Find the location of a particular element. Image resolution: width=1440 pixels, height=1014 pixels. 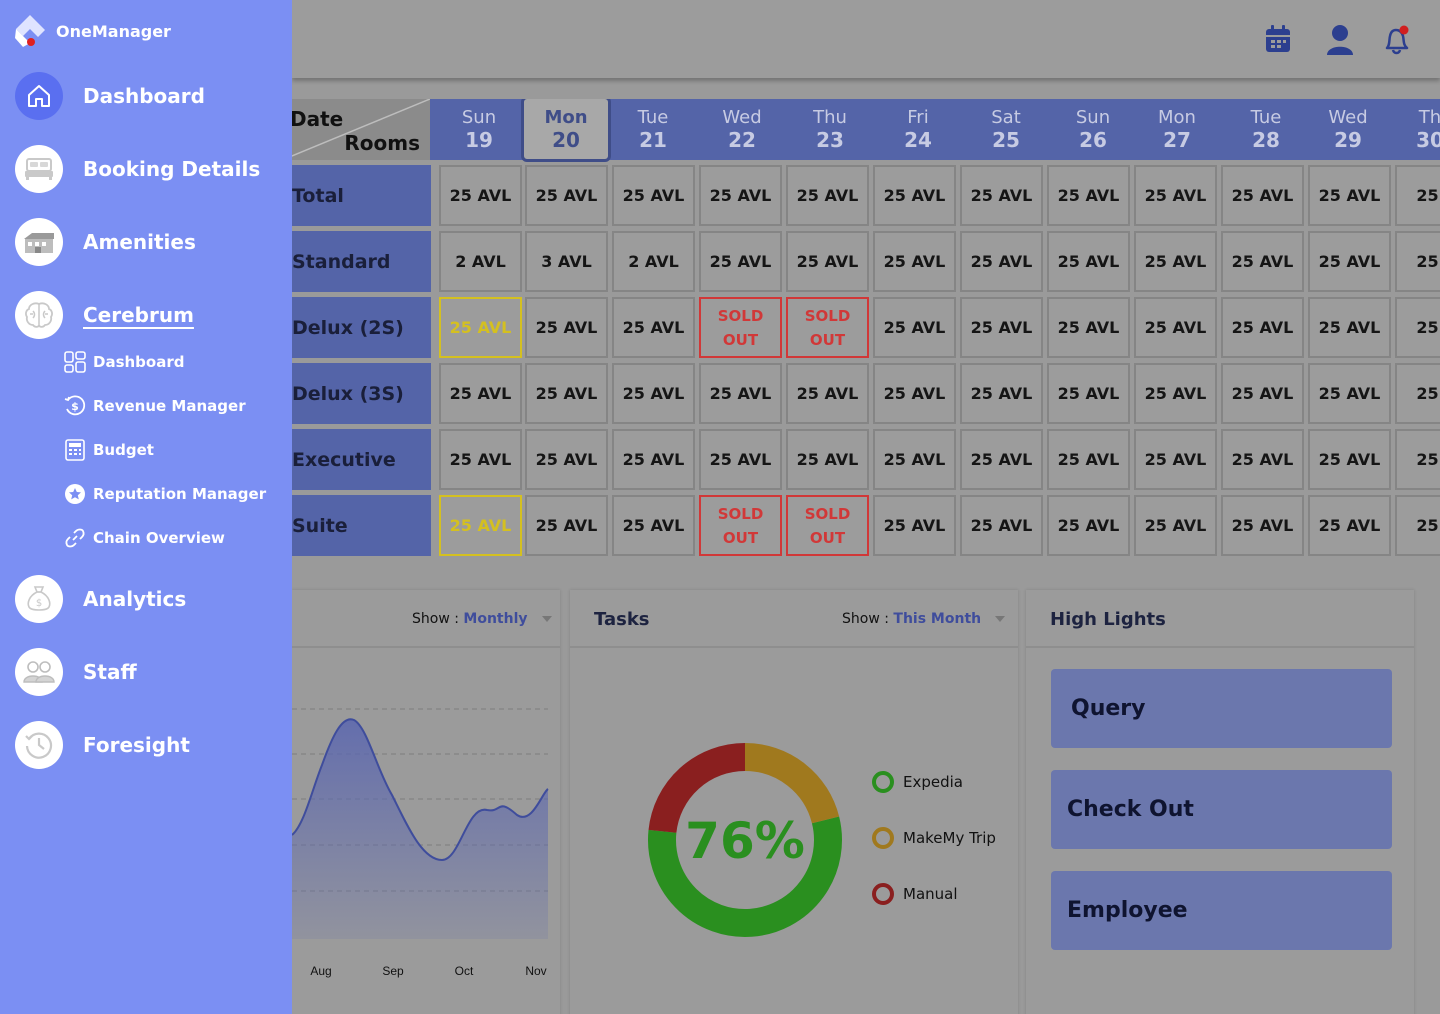

nav-analytics: $ Analytics is located at coordinates (100, 599).